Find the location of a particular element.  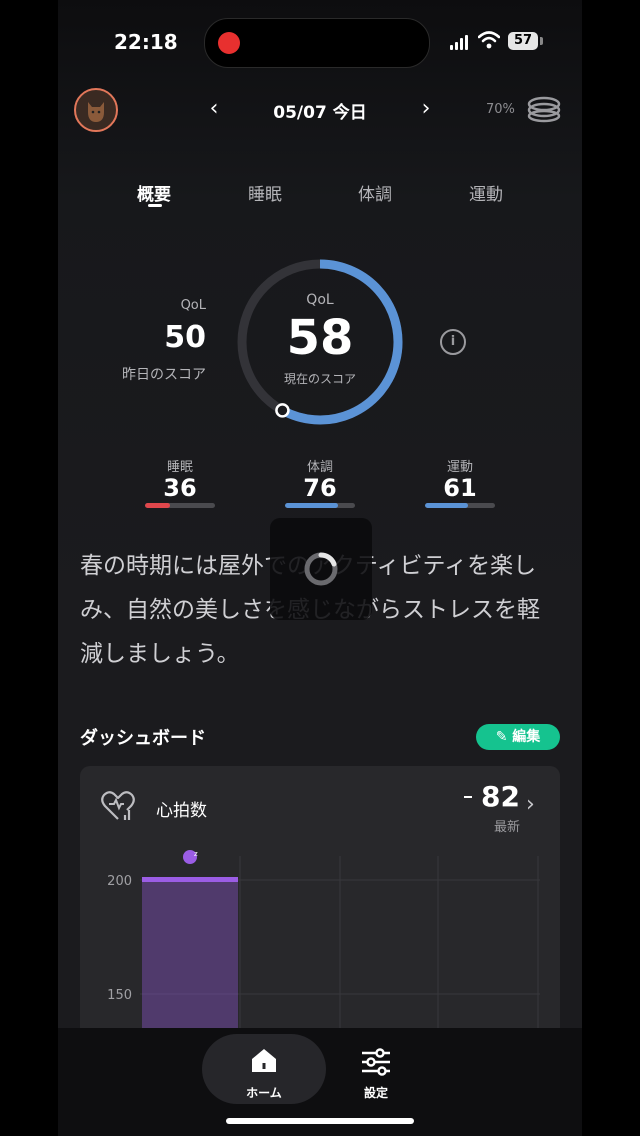

tab-condition: 体調 is located at coordinates (375, 192).